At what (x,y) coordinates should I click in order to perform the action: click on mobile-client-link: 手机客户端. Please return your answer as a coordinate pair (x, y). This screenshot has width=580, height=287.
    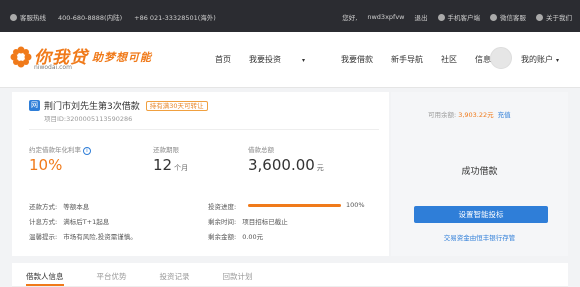
    Looking at the image, I should click on (458, 17).